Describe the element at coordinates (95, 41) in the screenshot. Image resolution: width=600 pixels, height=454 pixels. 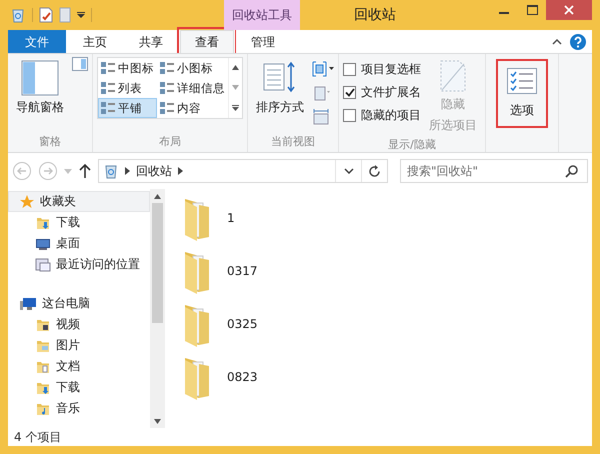
I see `ribbon-tab: 主页` at that location.